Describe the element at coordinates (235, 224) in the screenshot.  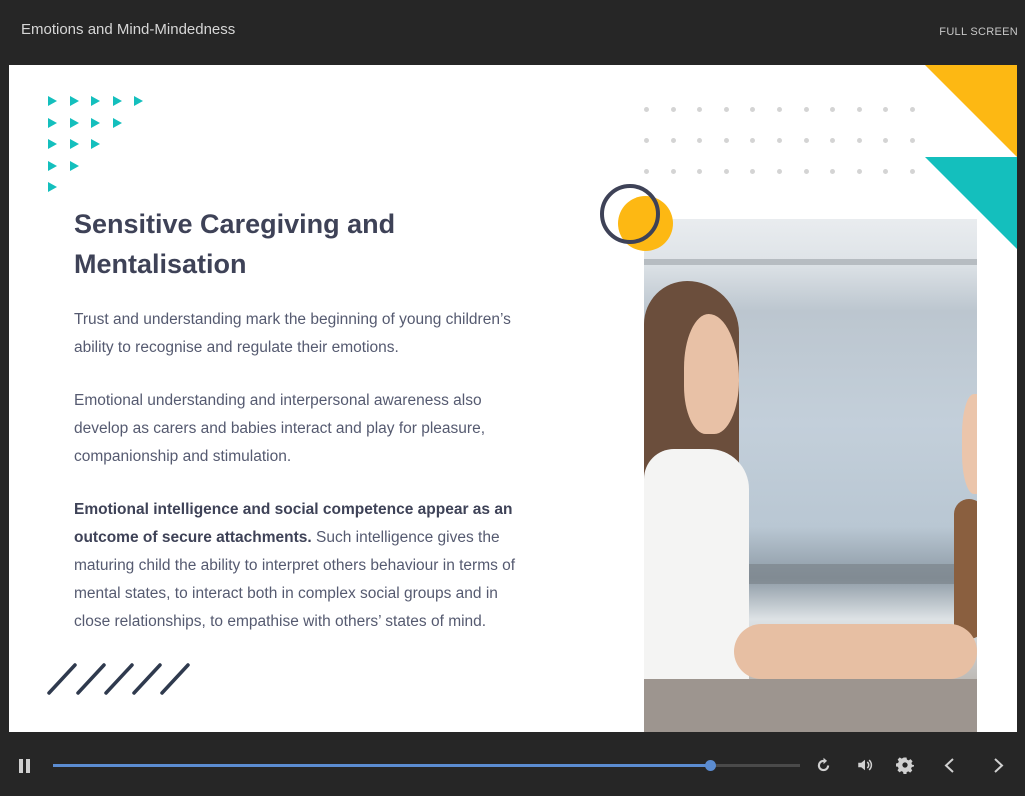
I see `slide-title-line1: Sensitive Caregiving and` at that location.